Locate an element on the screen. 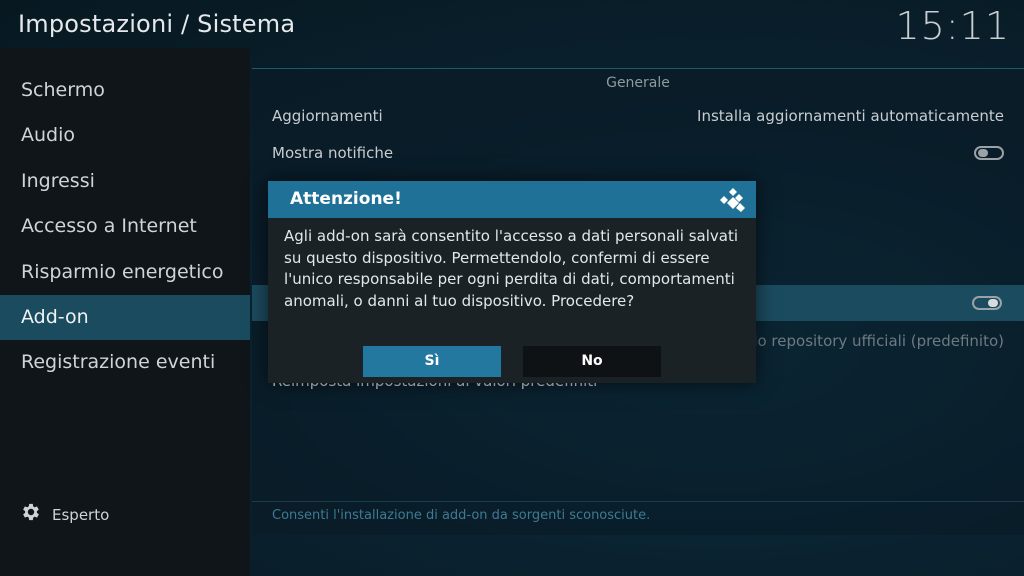 The image size is (1024, 576). setting-value: Solo repository ufficiali (predefinito) is located at coordinates (869, 341).